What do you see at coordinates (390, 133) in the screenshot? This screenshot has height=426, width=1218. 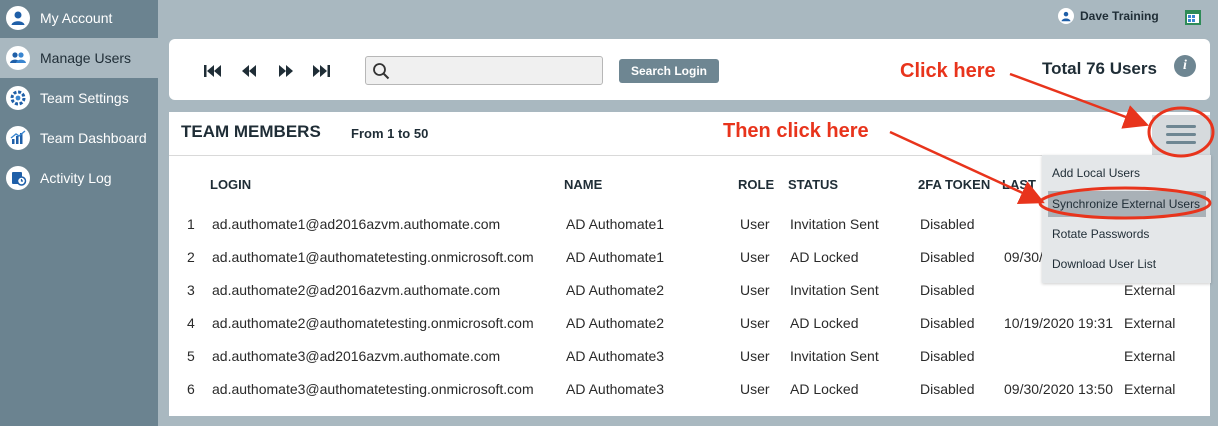 I see `page-range: From 1 to 50` at bounding box center [390, 133].